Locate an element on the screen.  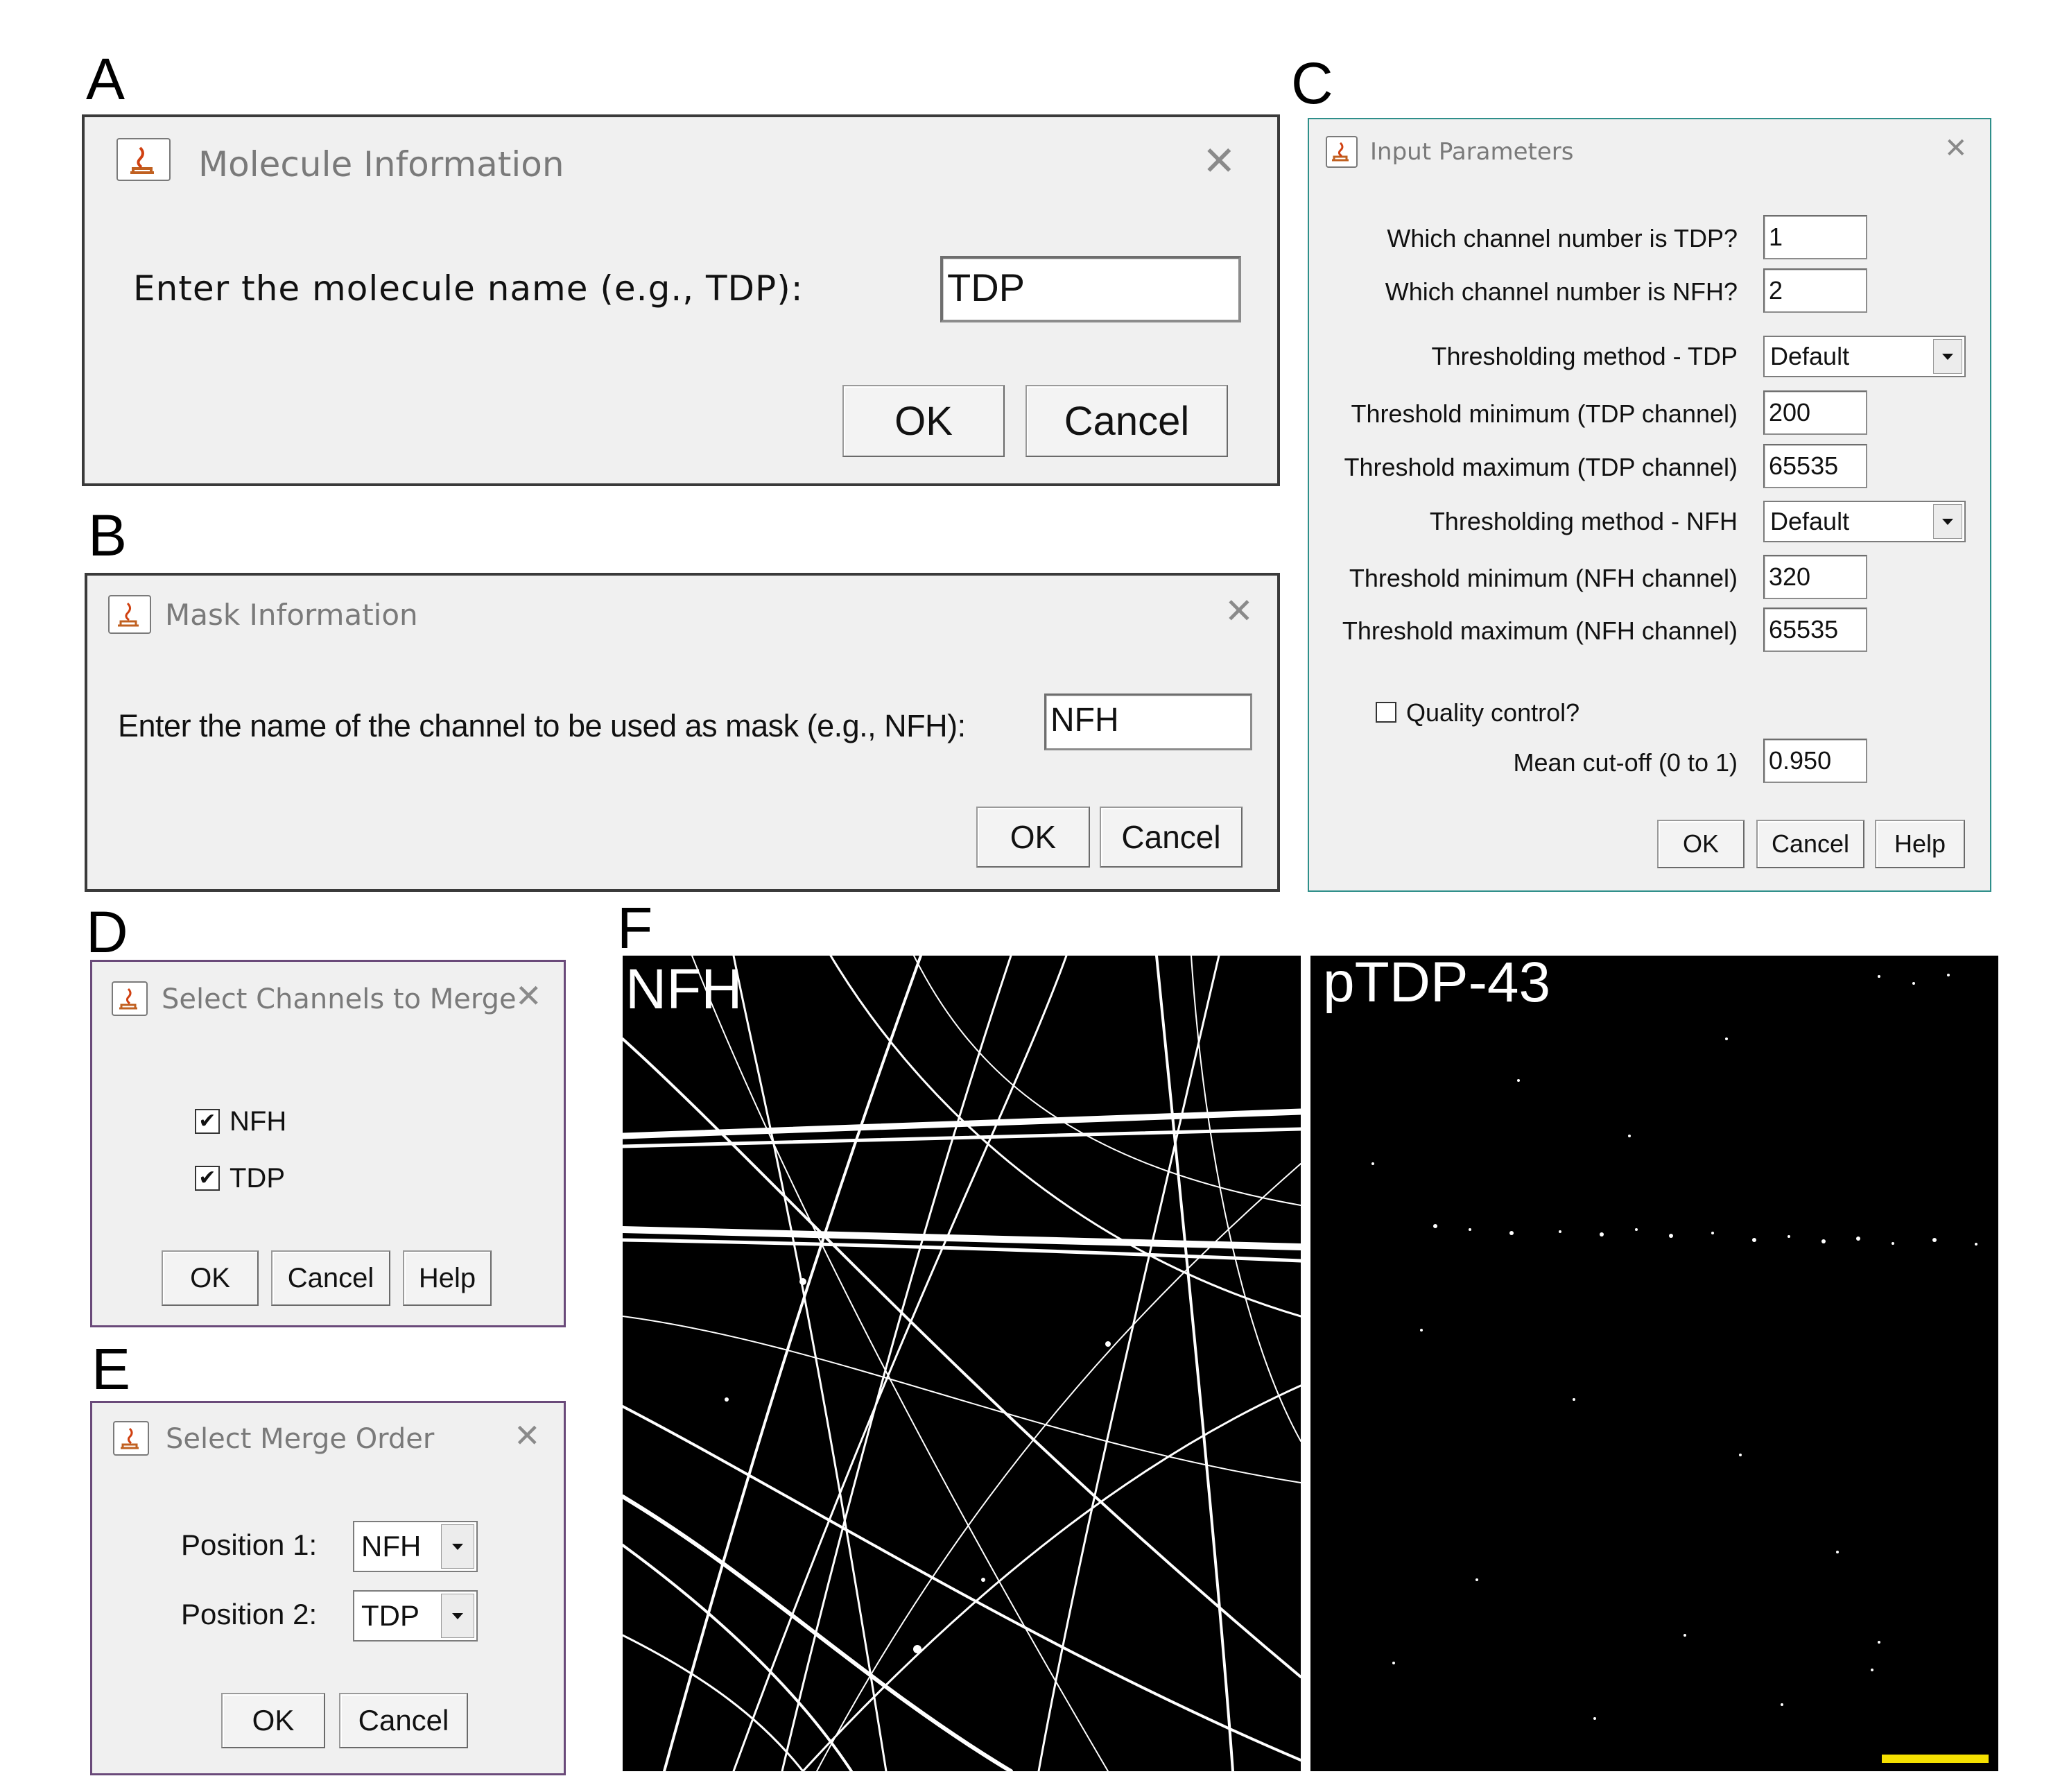
mean-cutoff-input: 0.950 is located at coordinates (1815, 761).